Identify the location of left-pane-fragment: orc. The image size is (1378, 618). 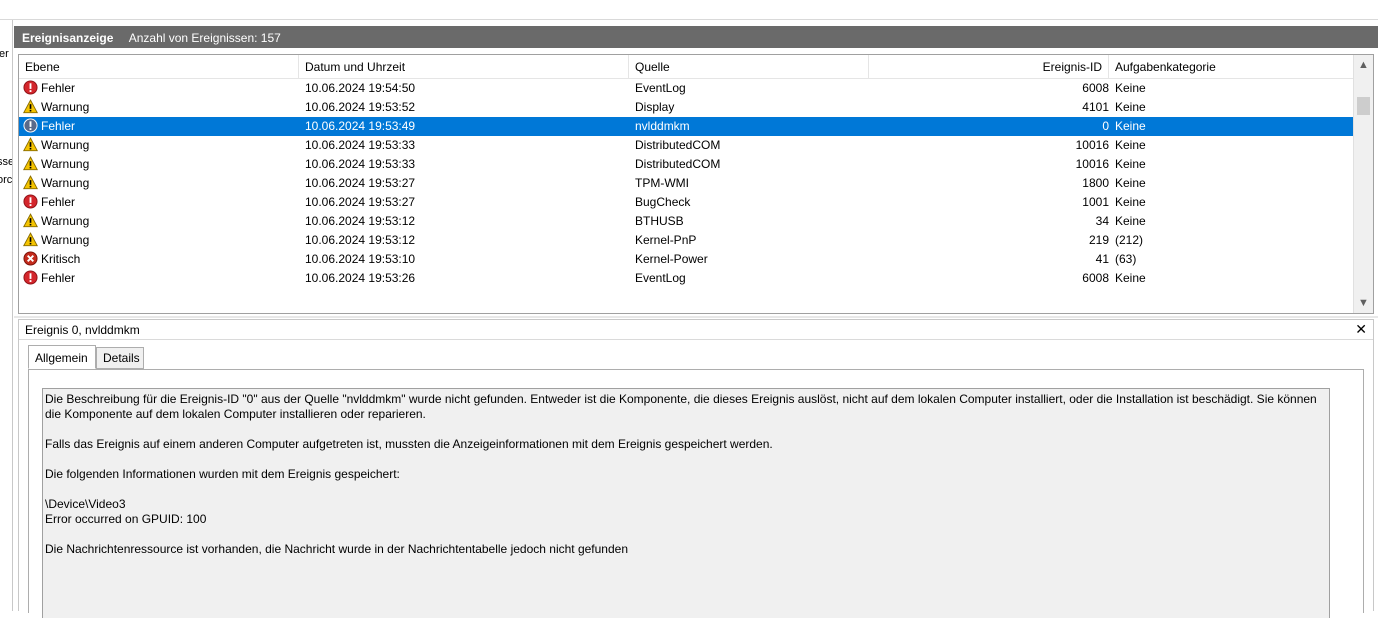
(6, 180).